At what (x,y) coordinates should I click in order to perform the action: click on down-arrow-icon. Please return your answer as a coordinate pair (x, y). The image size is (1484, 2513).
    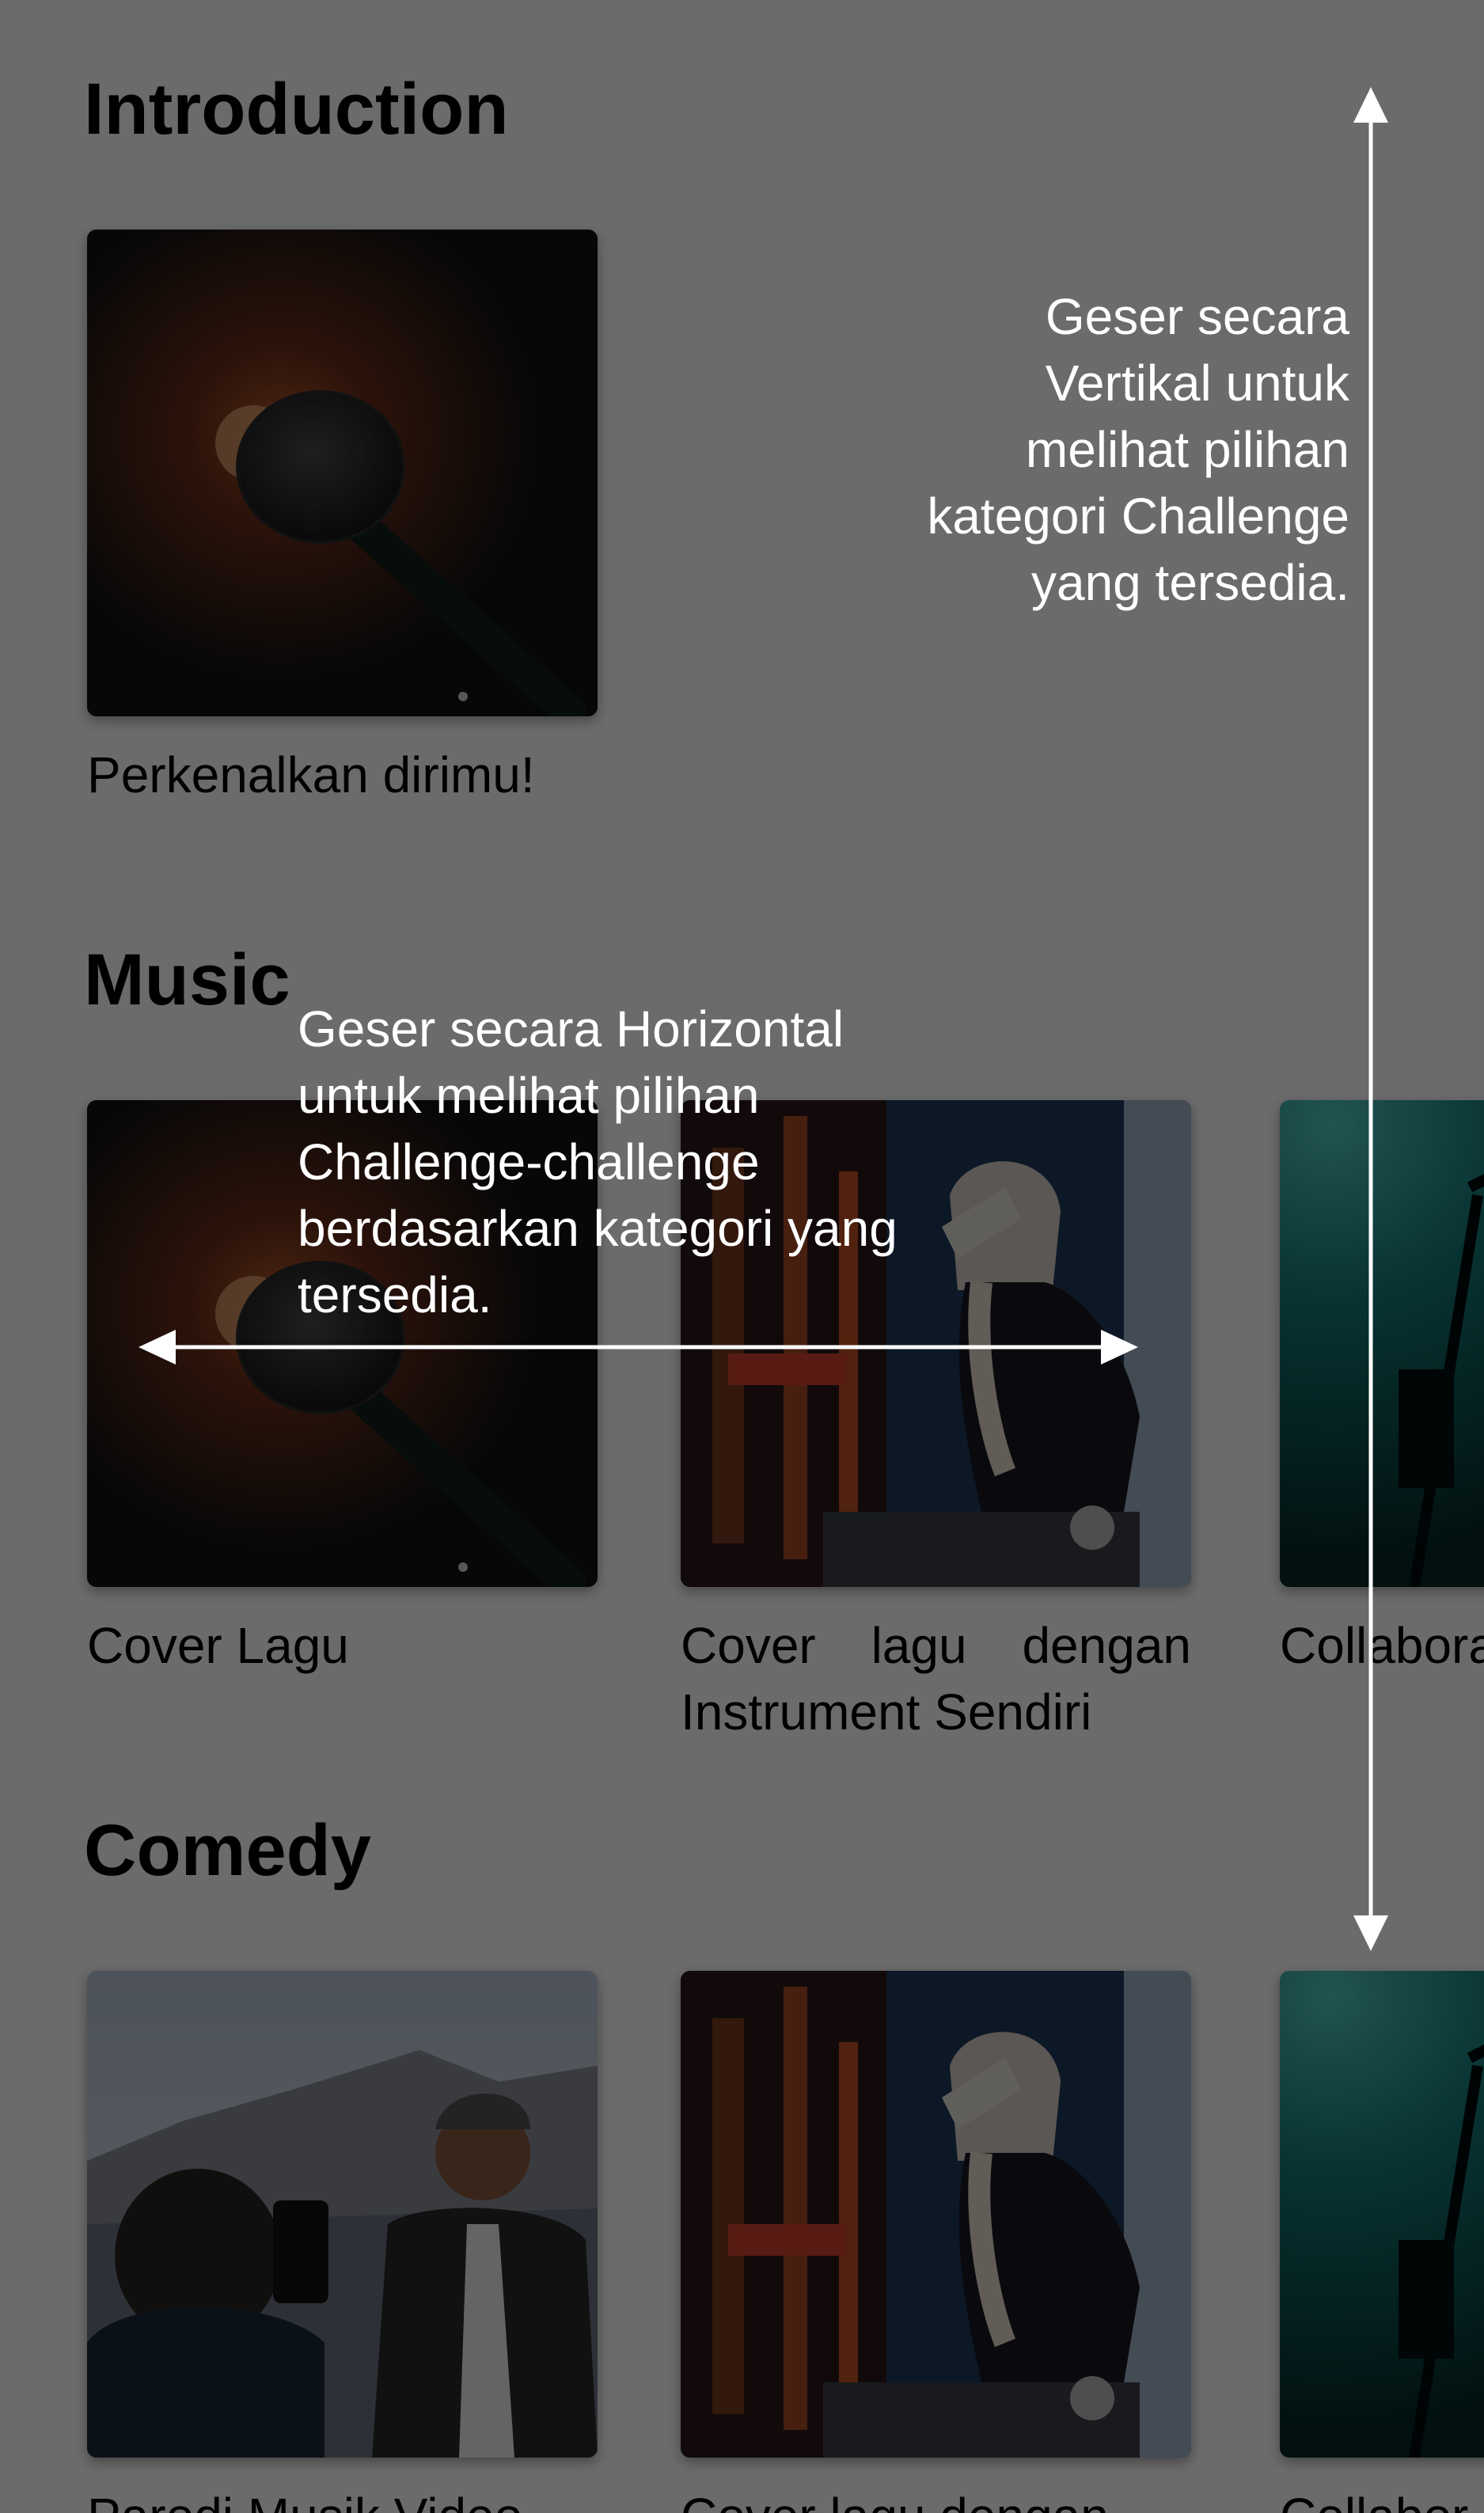
    Looking at the image, I should click on (1370, 1933).